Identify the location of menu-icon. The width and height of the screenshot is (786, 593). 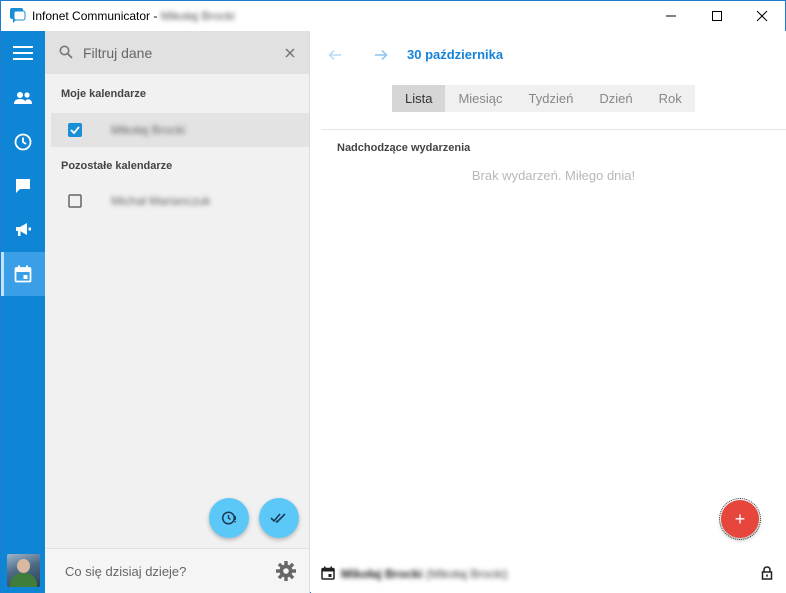
(23, 53).